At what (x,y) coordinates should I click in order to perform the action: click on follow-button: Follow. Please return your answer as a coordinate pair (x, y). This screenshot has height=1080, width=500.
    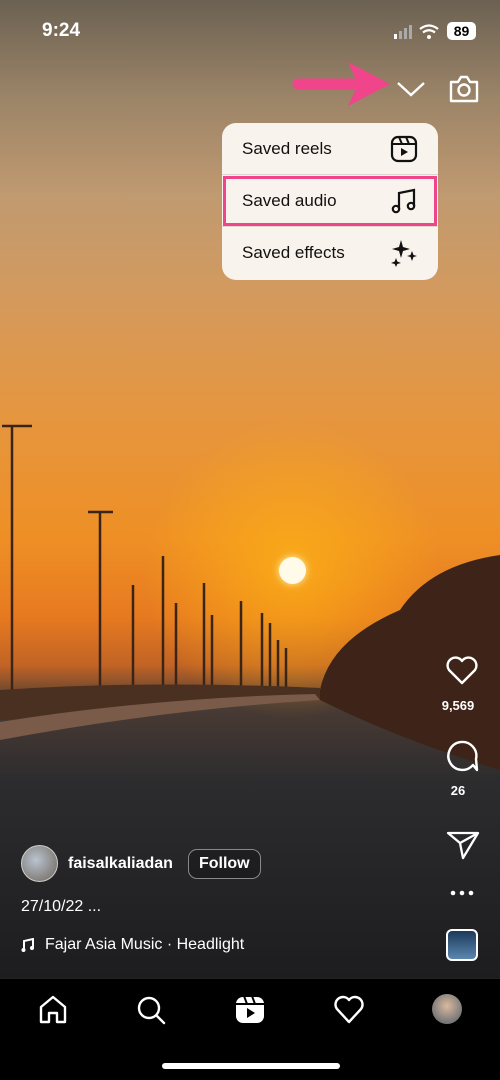
    Looking at the image, I should click on (224, 863).